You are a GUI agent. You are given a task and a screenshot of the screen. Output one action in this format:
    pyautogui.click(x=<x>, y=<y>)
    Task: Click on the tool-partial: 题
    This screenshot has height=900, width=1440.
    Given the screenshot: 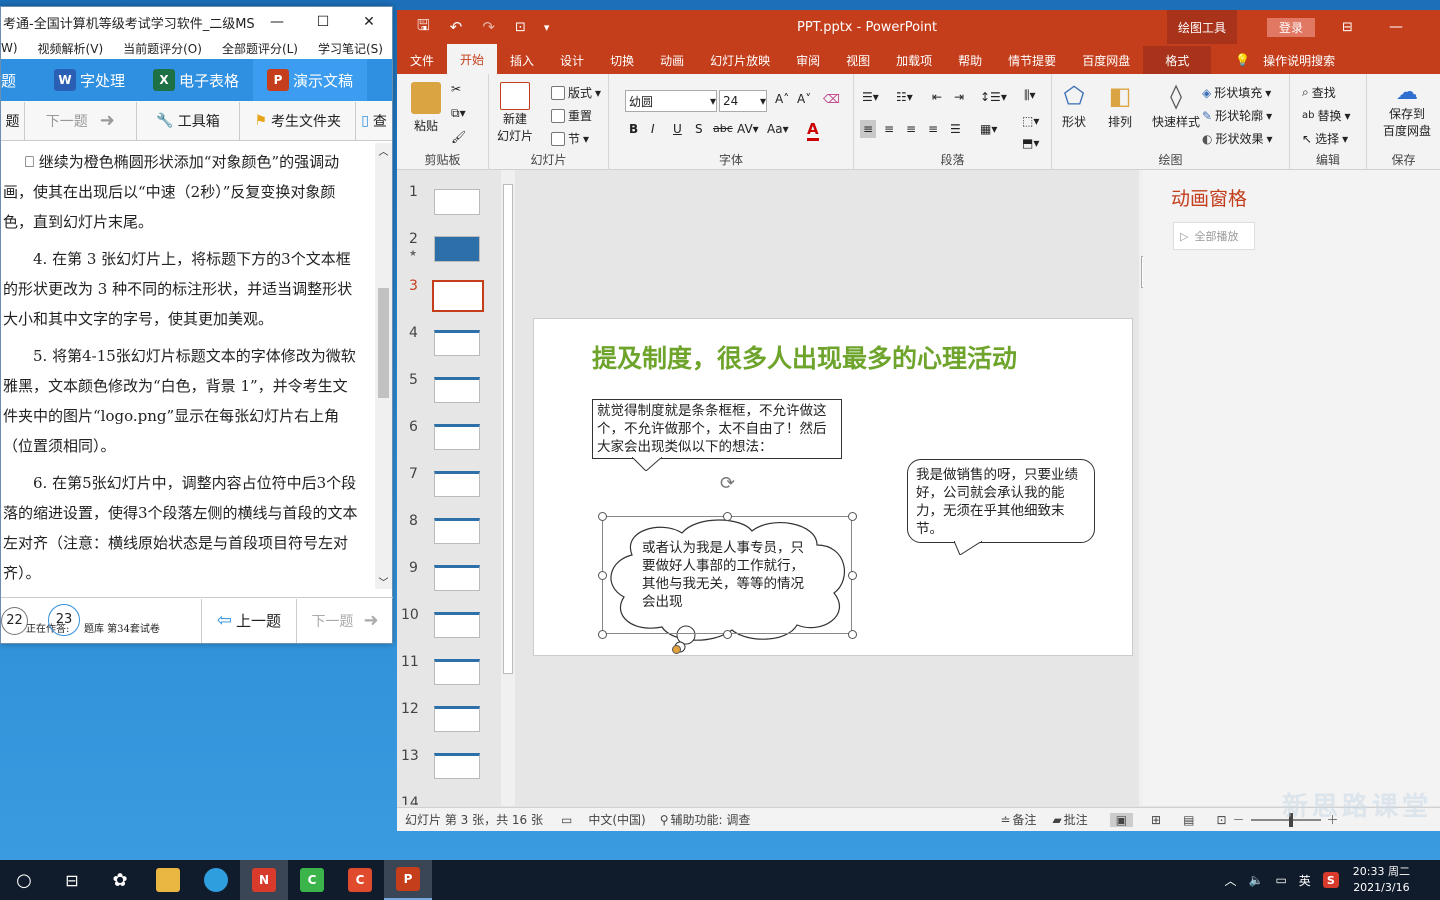 What is the action you would take?
    pyautogui.click(x=20, y=80)
    